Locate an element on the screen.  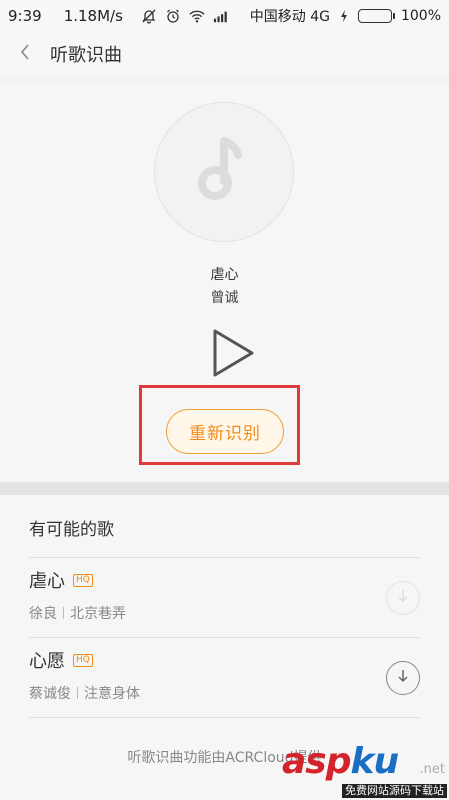
battery-icon is located at coordinates (376, 16).